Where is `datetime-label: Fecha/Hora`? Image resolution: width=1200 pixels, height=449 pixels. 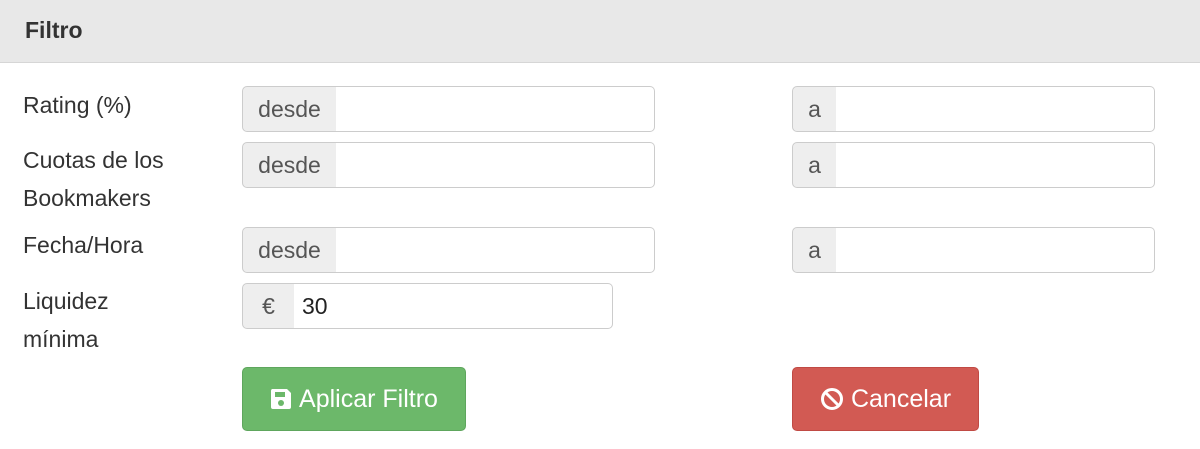 datetime-label: Fecha/Hora is located at coordinates (83, 245).